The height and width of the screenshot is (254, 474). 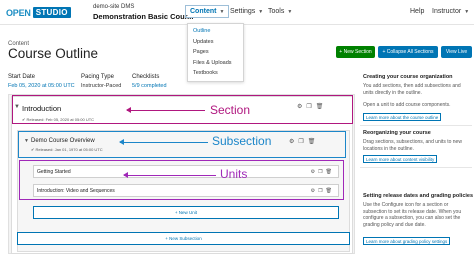 What do you see at coordinates (417, 11) in the screenshot?
I see `nav-help-link: Help` at bounding box center [417, 11].